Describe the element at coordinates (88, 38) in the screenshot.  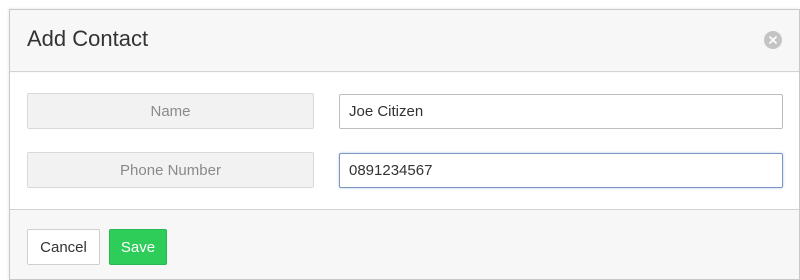
I see `dialog-title: Add Contact` at that location.